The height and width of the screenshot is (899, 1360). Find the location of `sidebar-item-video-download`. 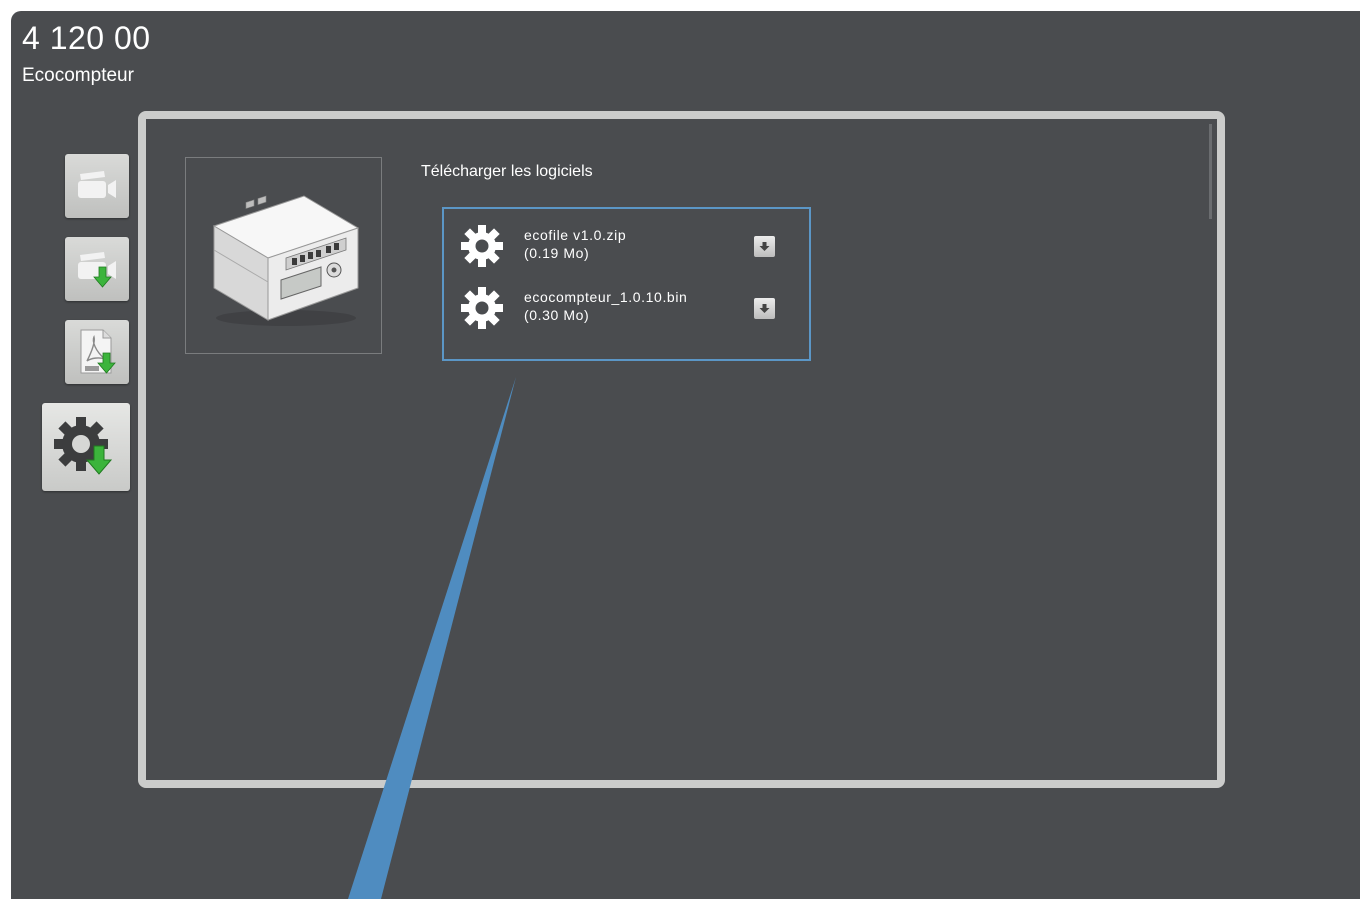

sidebar-item-video-download is located at coordinates (97, 269).